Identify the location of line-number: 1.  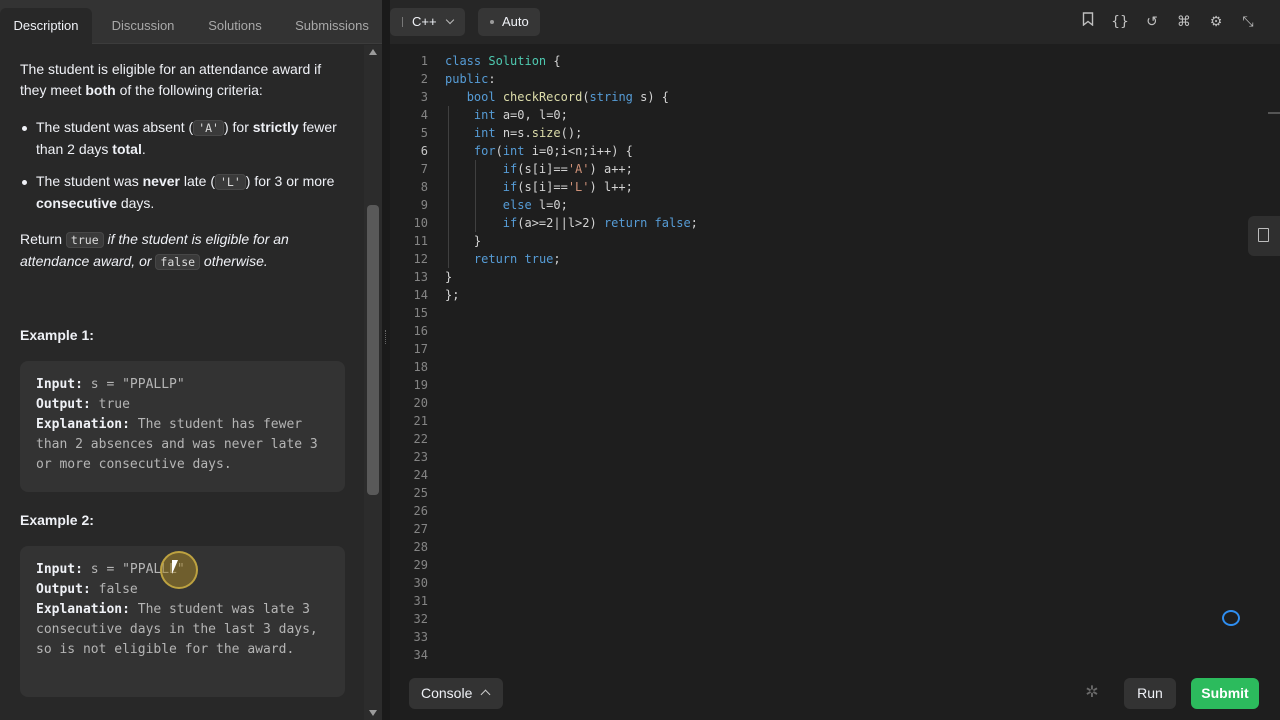
(424, 61).